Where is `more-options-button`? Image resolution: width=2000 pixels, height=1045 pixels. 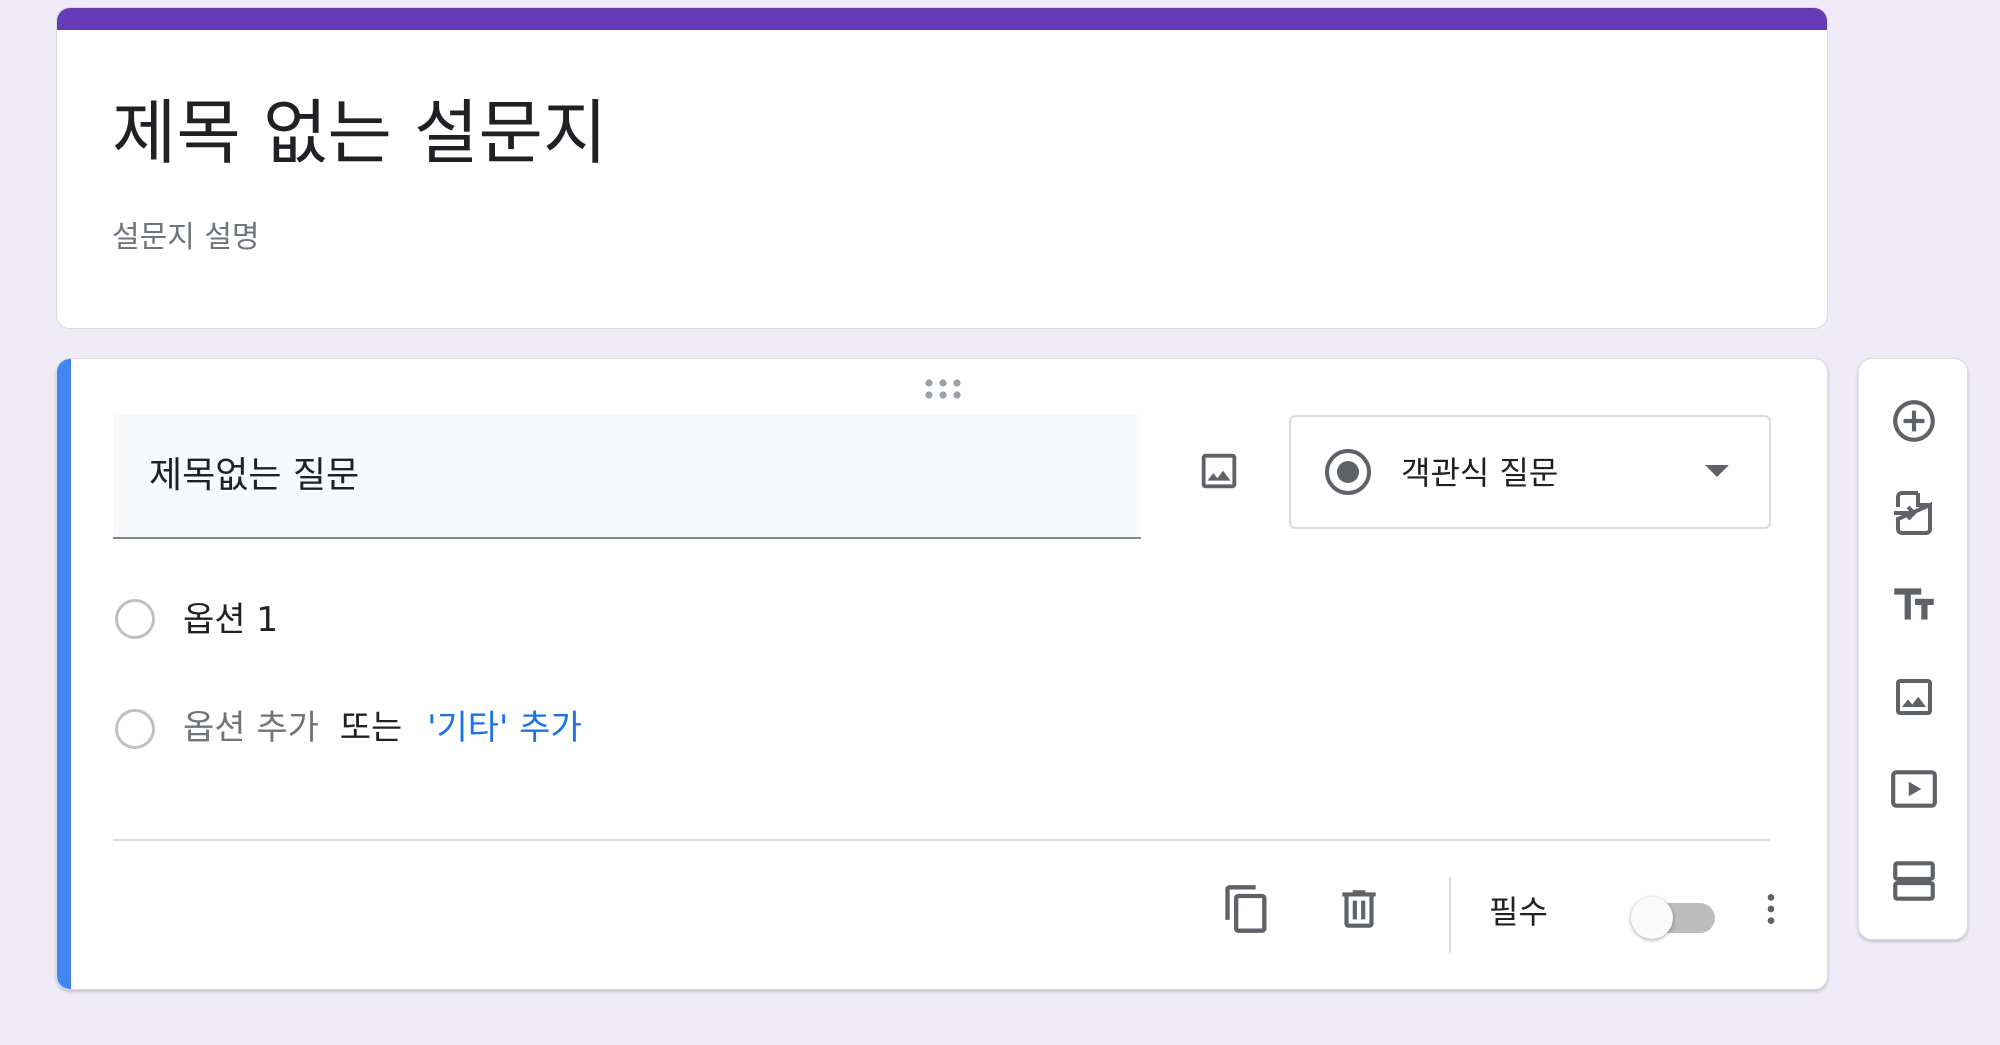
more-options-button is located at coordinates (1771, 909).